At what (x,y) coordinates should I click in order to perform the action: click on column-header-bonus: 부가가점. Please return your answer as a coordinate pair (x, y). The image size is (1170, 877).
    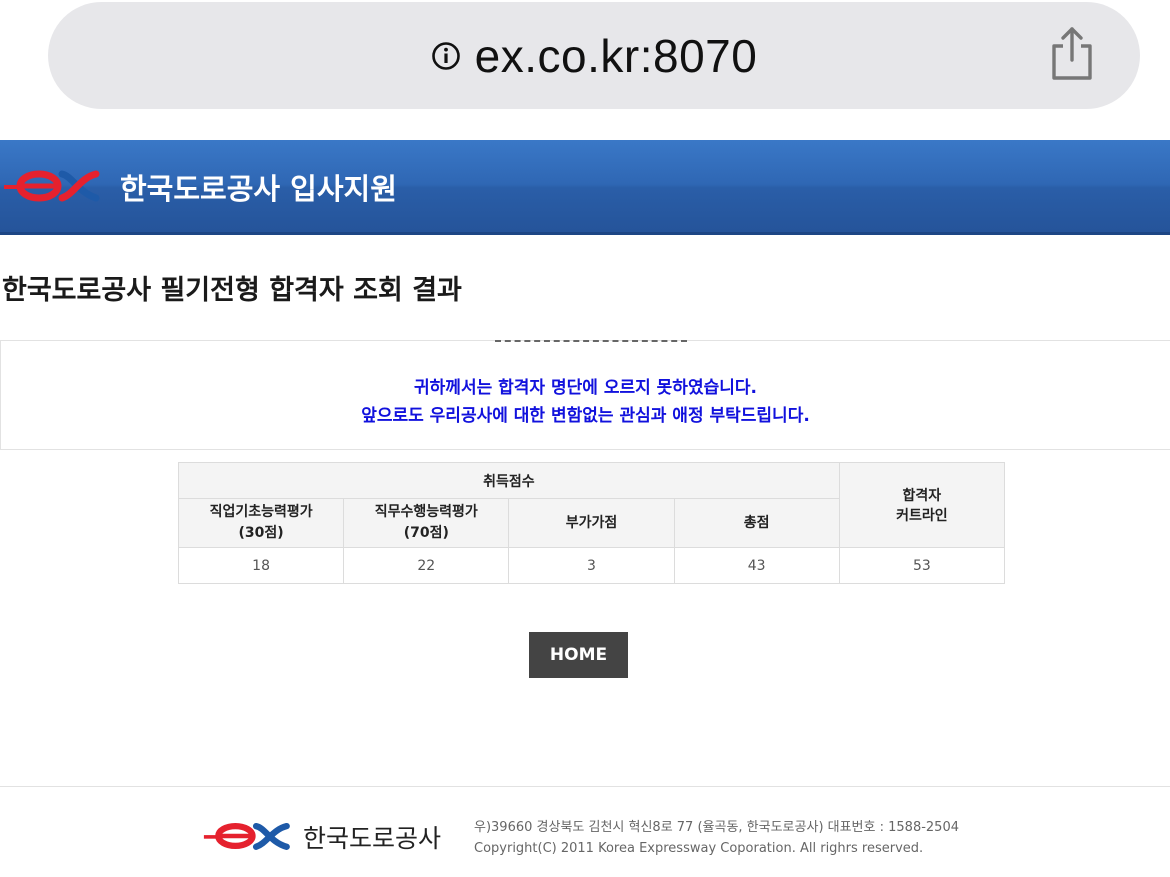
    Looking at the image, I should click on (591, 523).